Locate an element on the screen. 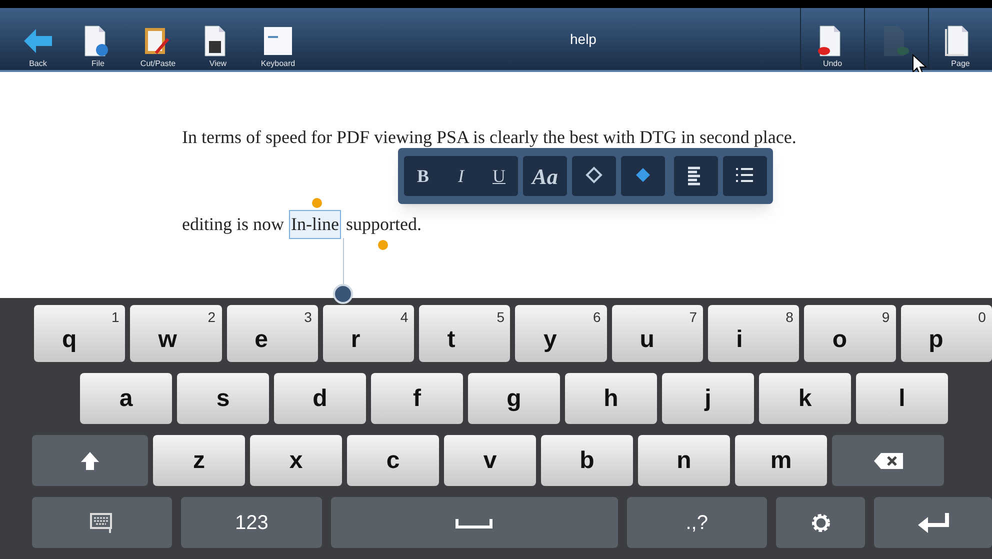  key: f is located at coordinates (417, 398).